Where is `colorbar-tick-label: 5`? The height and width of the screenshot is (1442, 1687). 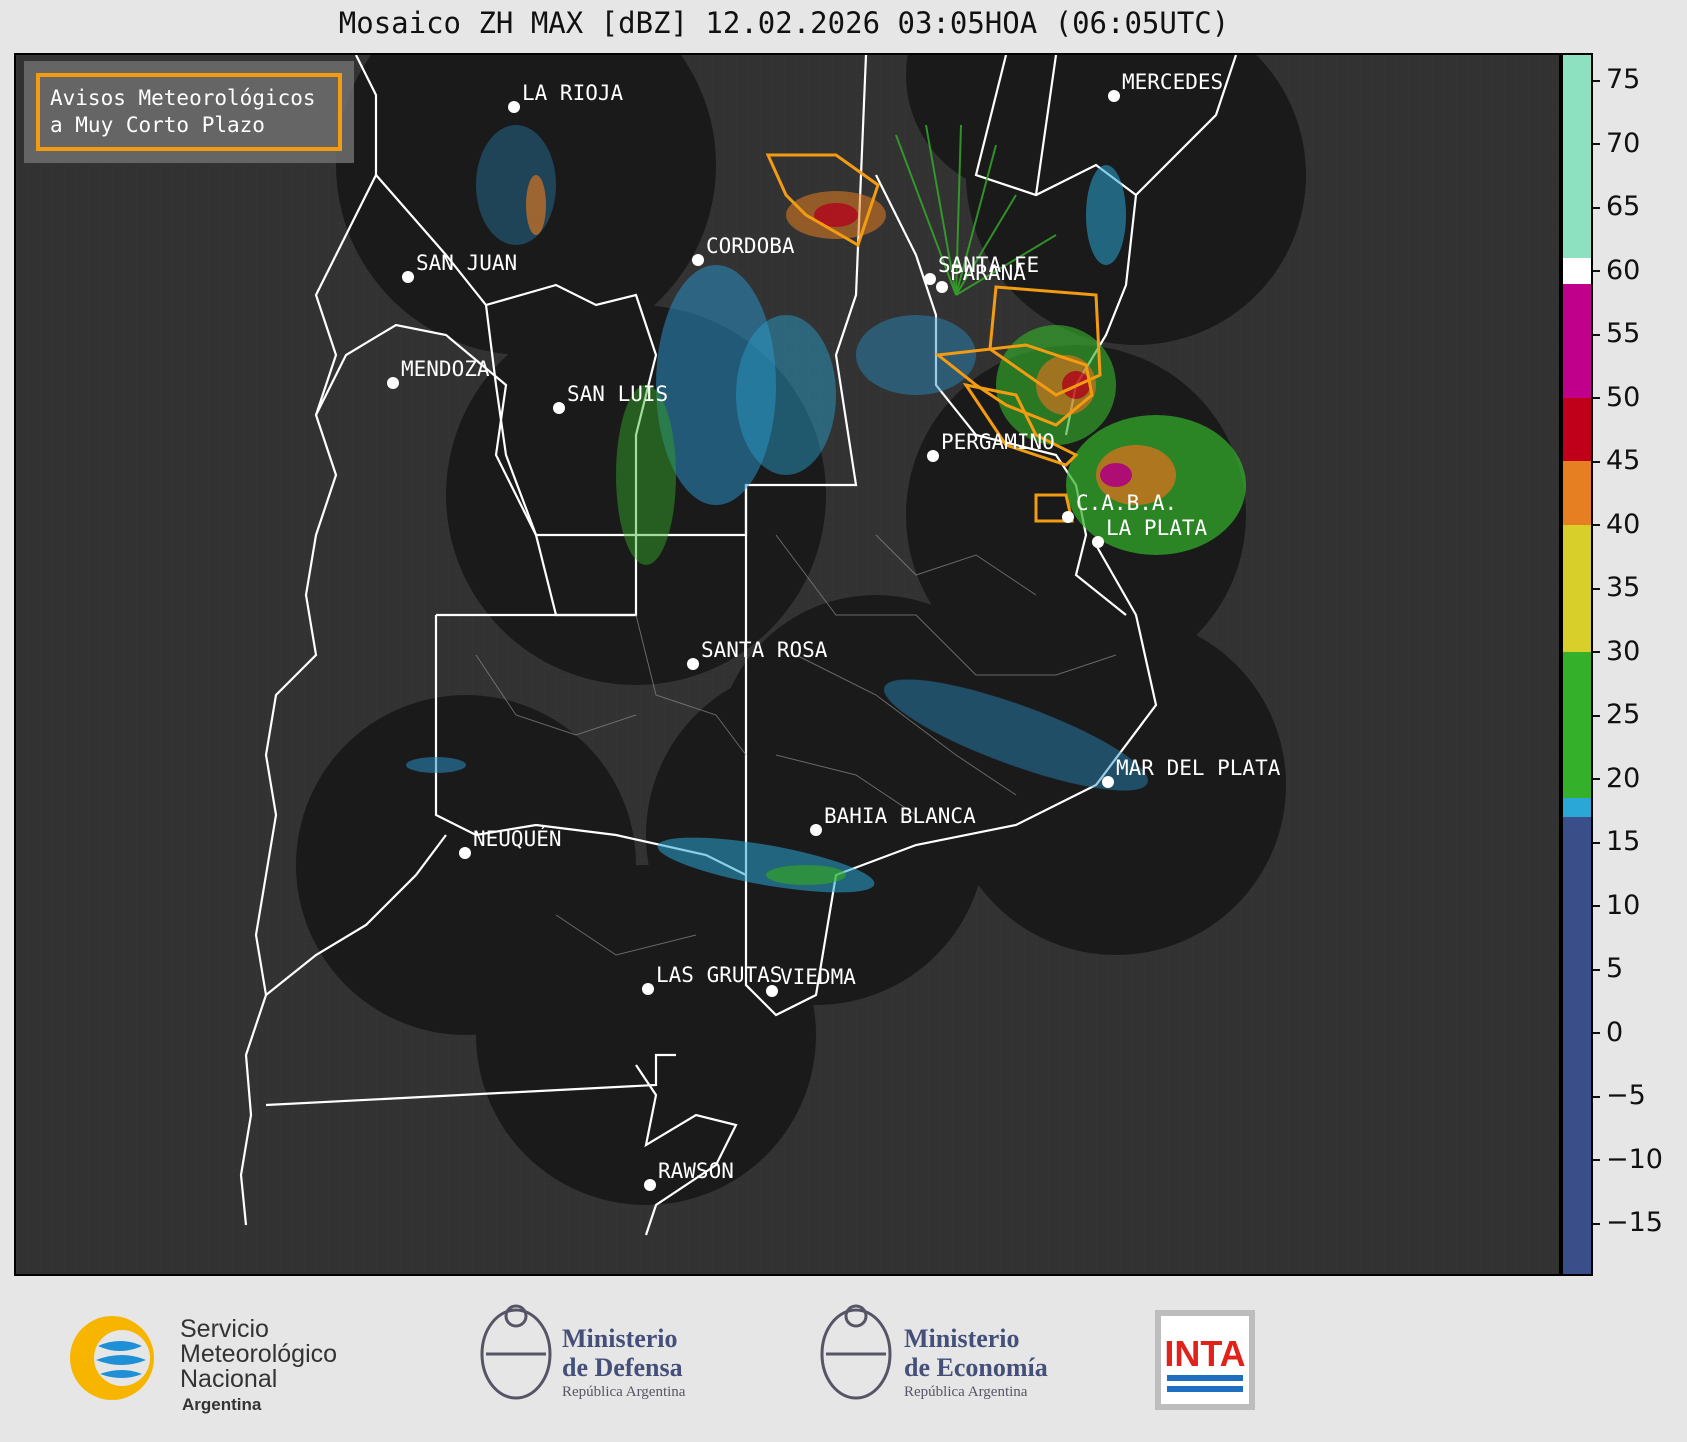 colorbar-tick-label: 5 is located at coordinates (1640, 969).